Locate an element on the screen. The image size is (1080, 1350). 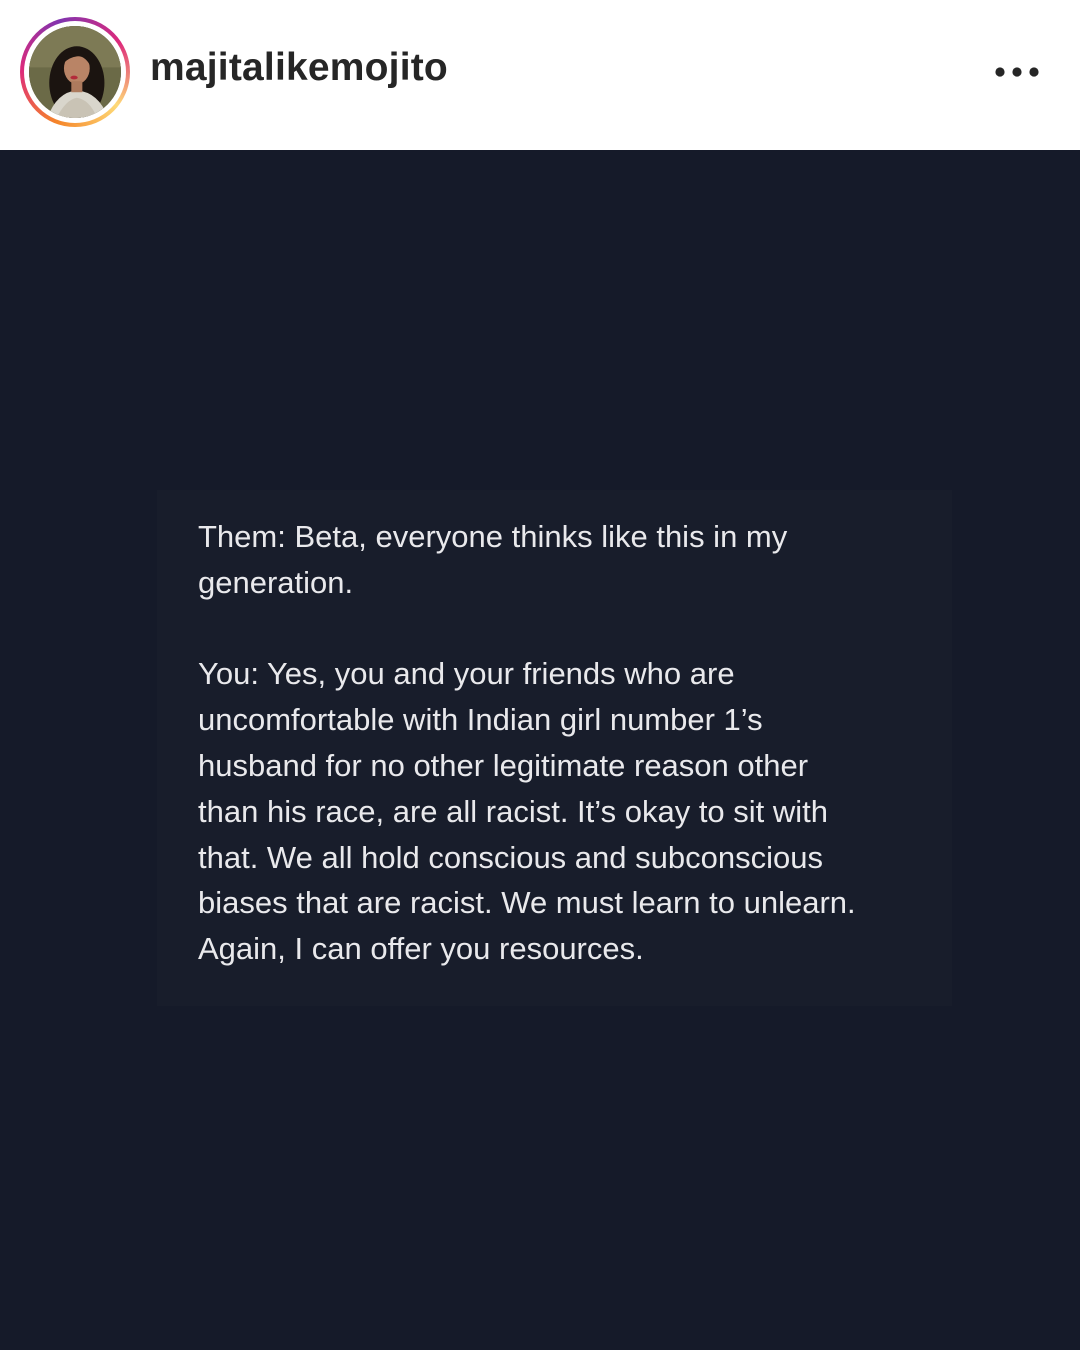
username-link: majitalikemojito is located at coordinates (299, 68).